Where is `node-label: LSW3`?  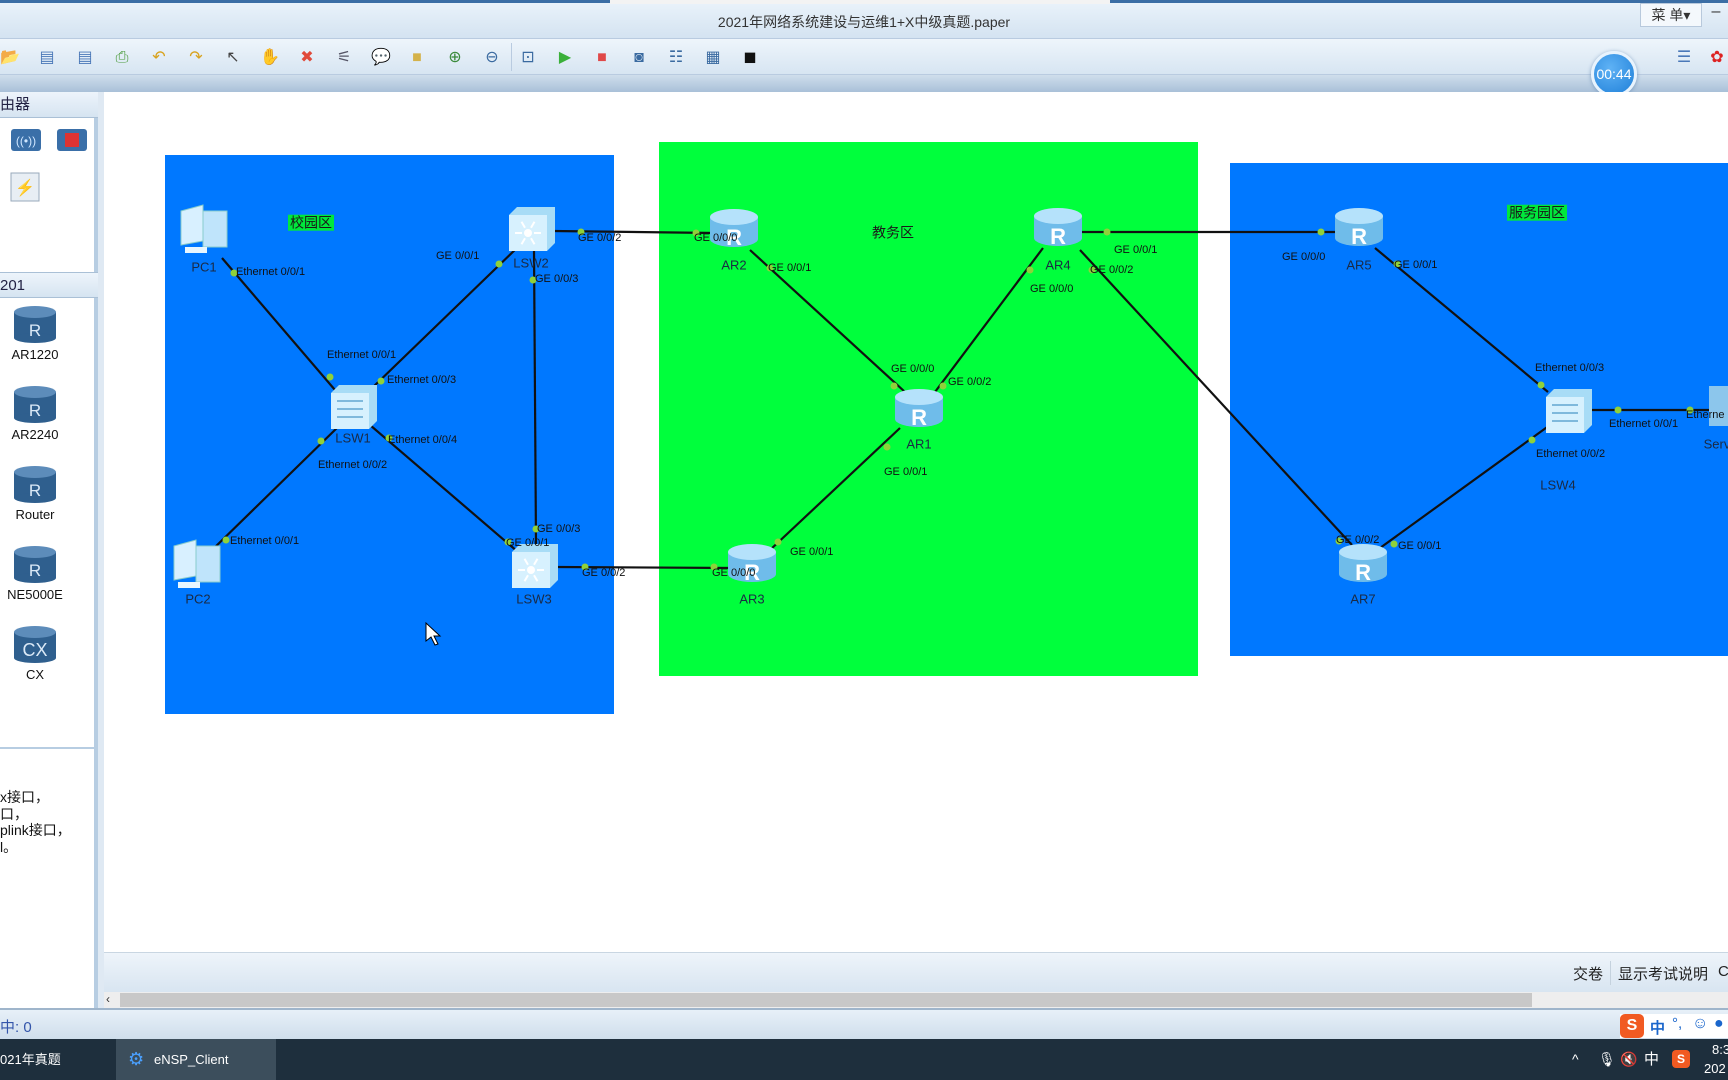 node-label: LSW3 is located at coordinates (533, 598).